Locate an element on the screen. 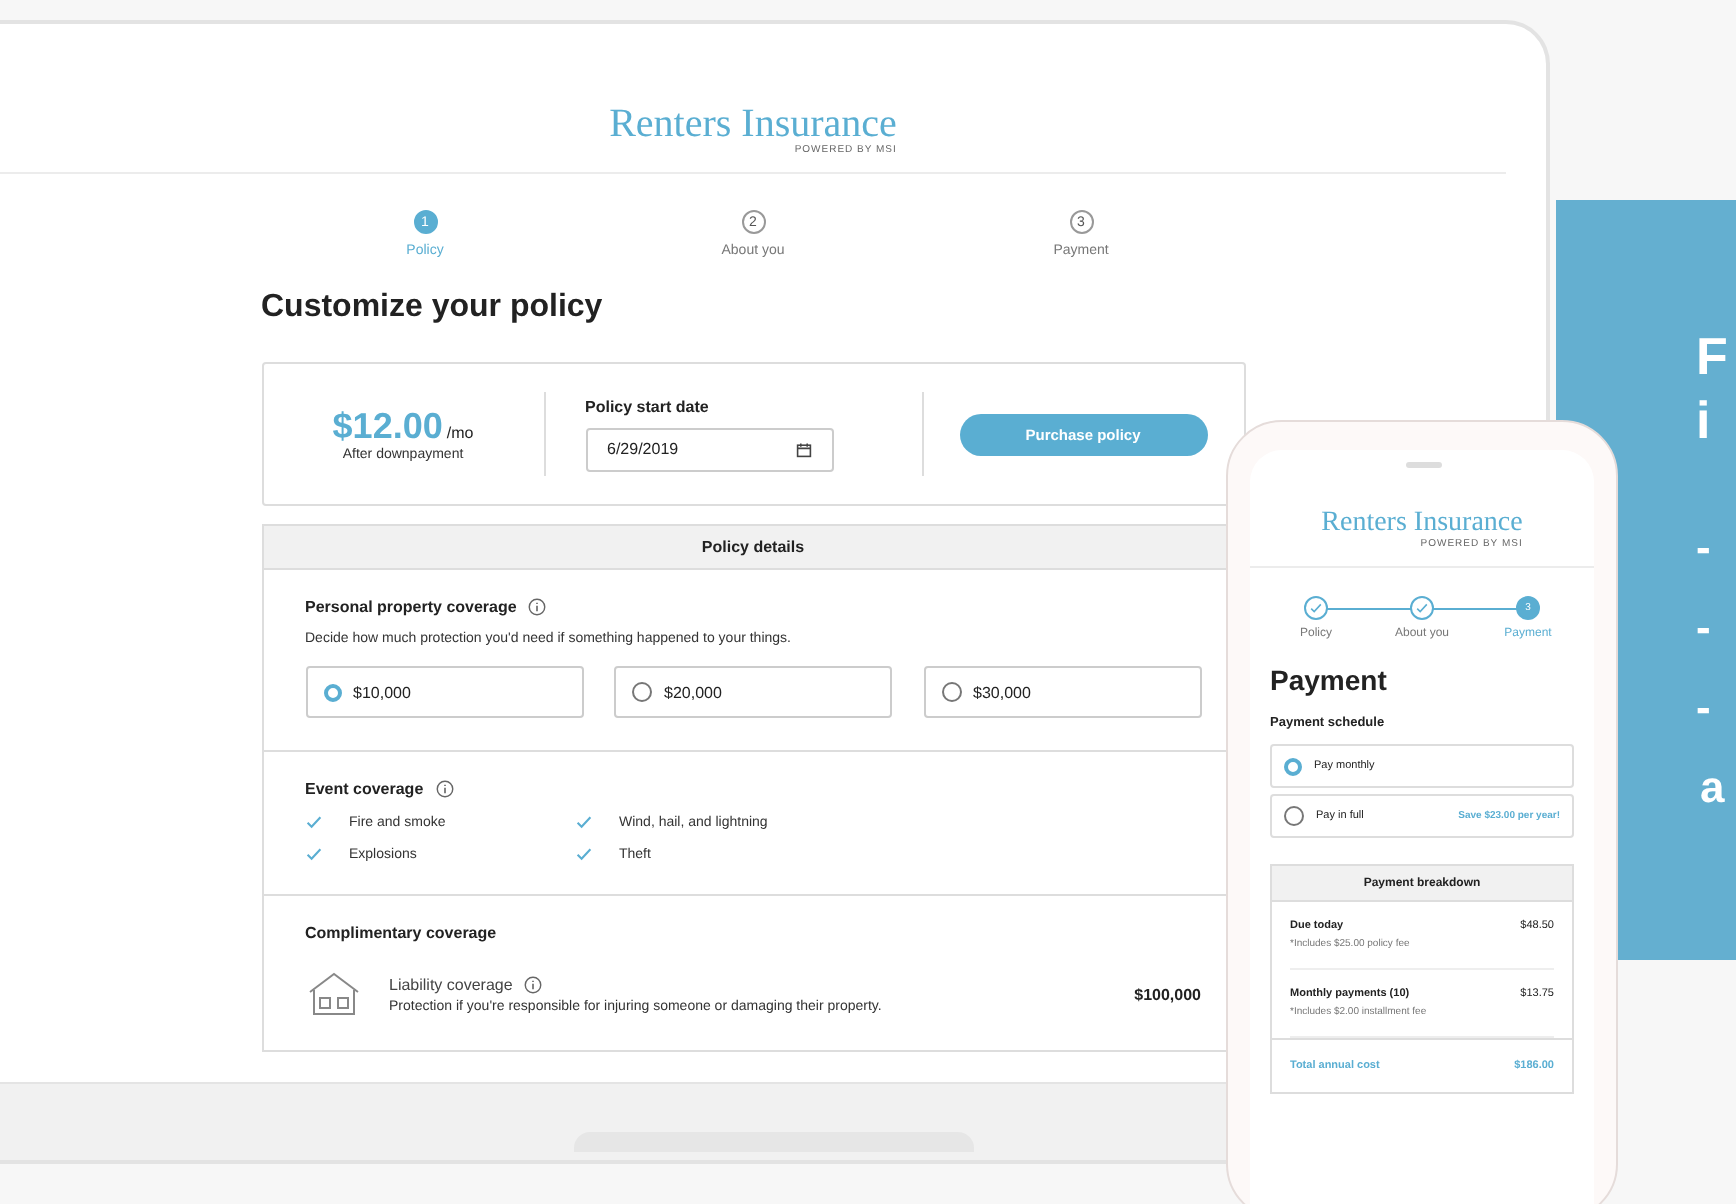 The height and width of the screenshot is (1204, 1736). date-field: 6/29/2019 is located at coordinates (709, 449).